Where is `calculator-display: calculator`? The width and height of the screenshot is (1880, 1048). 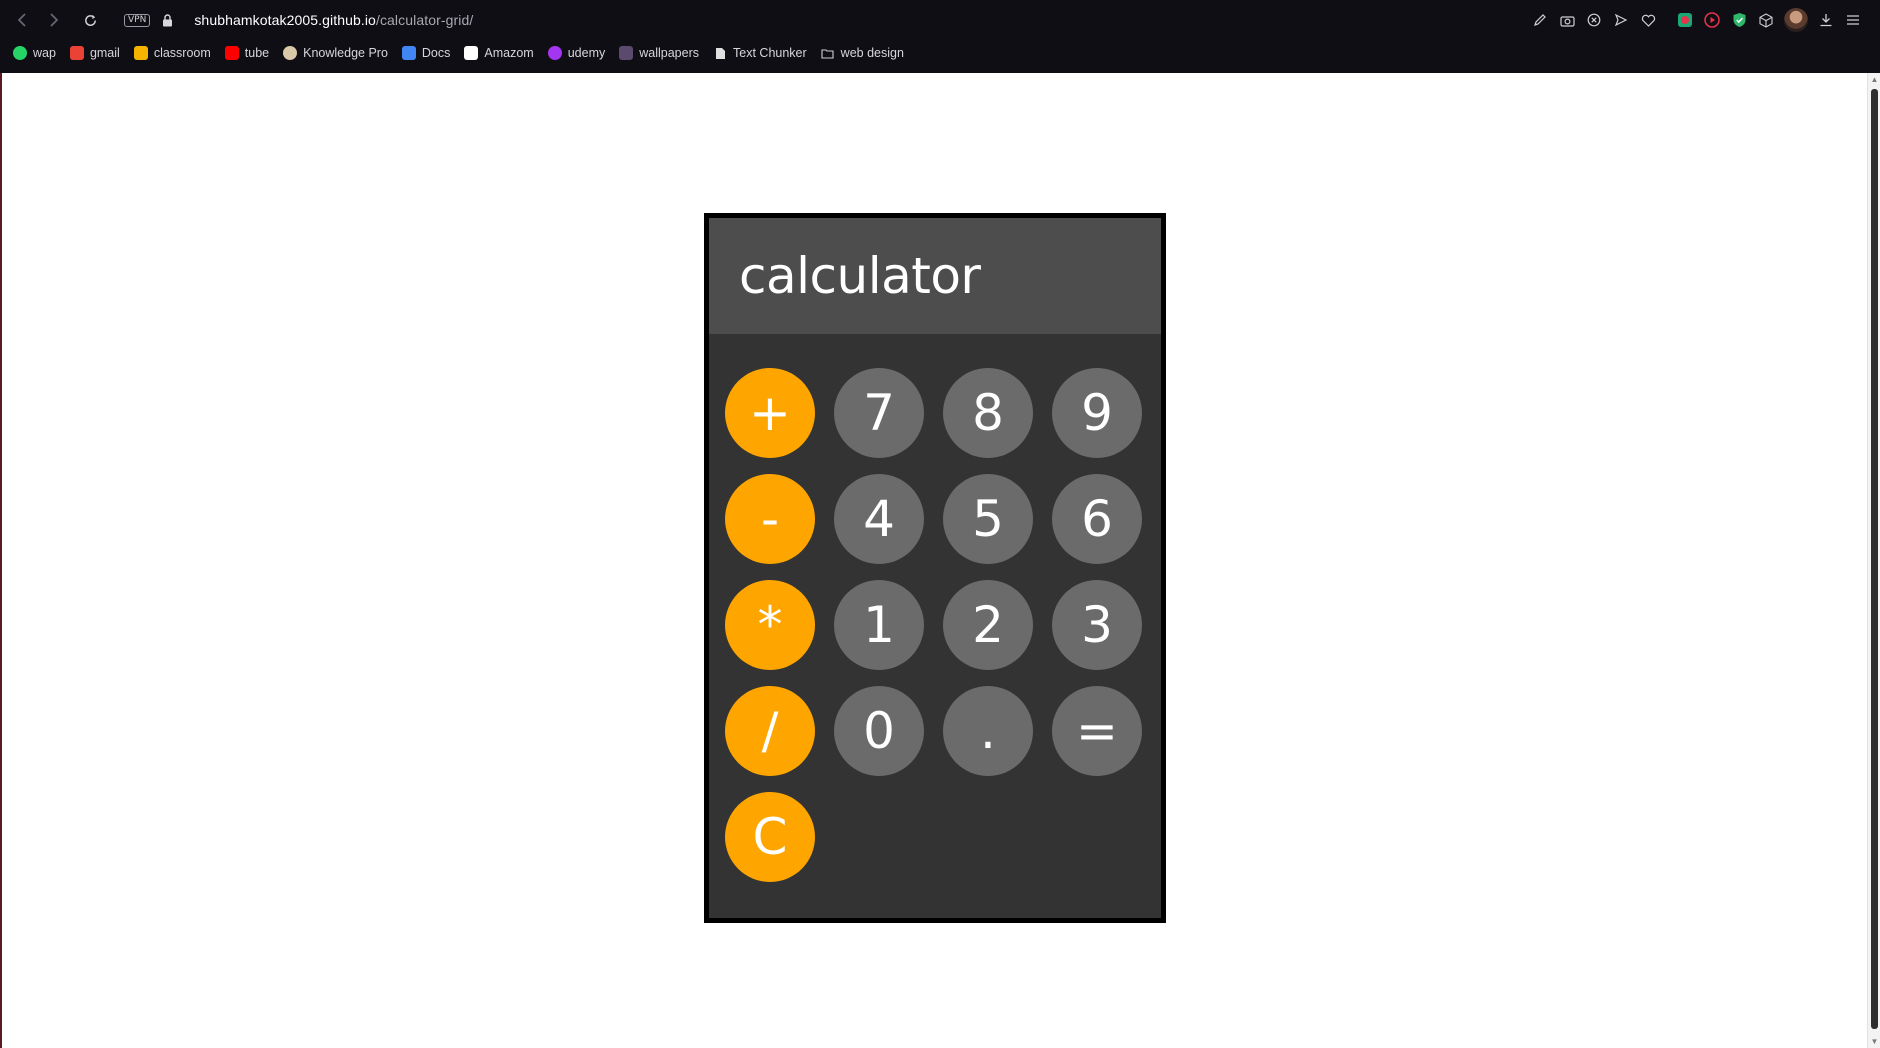
calculator-display: calculator is located at coordinates (935, 276).